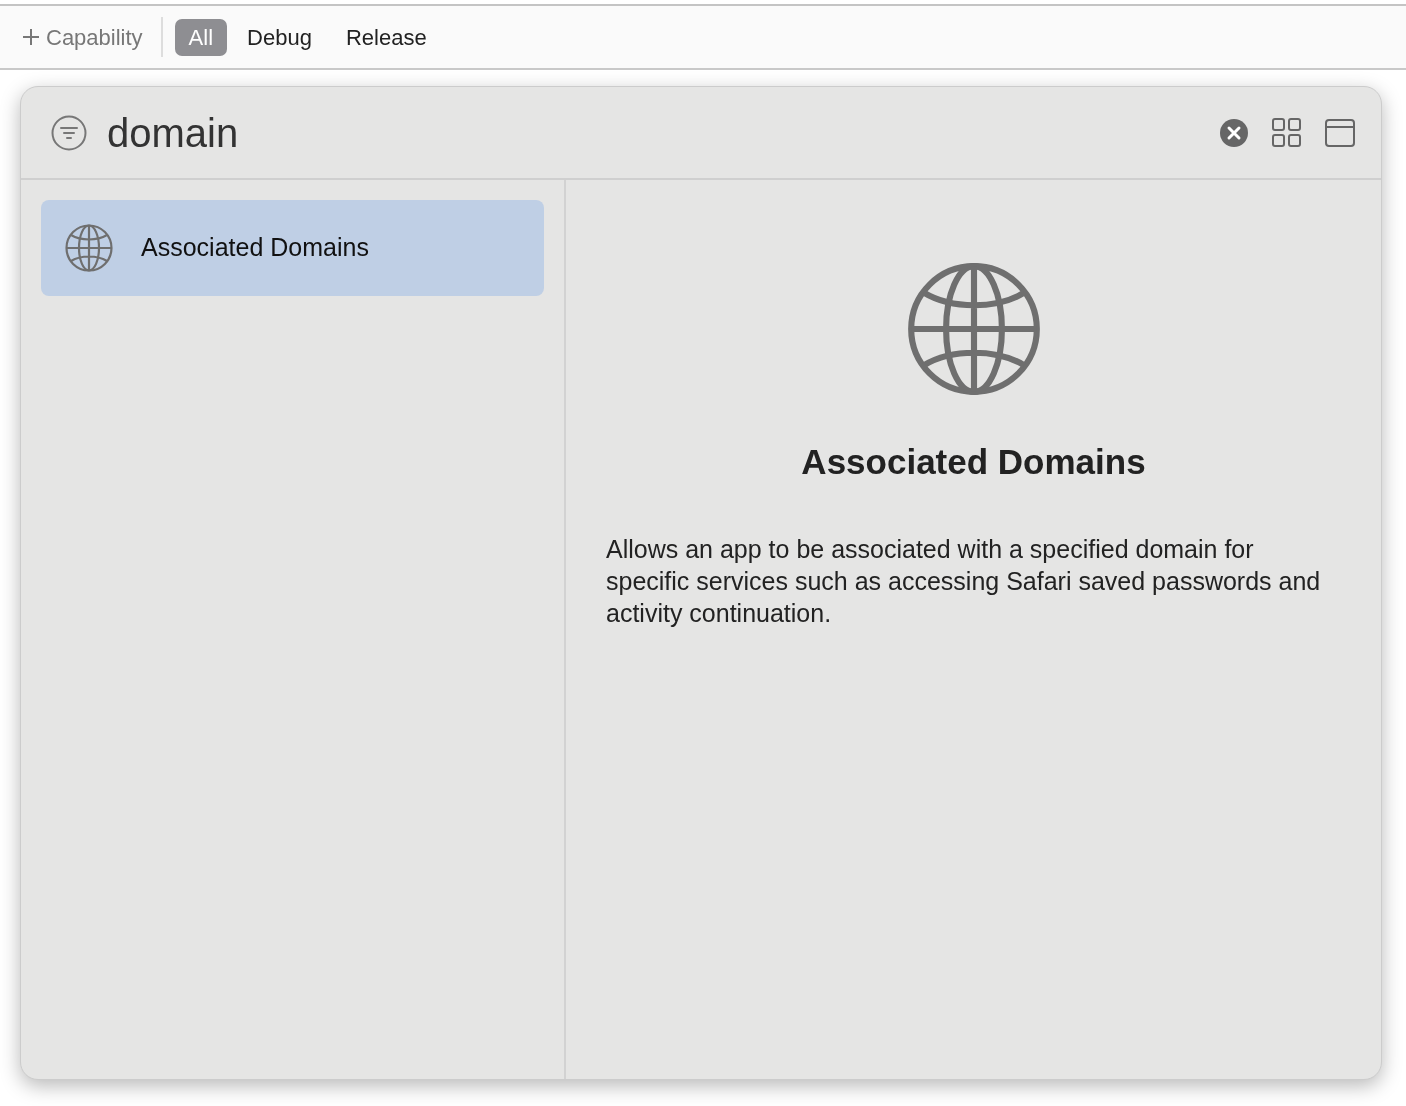 This screenshot has width=1406, height=1106. What do you see at coordinates (1286, 132) in the screenshot?
I see `grid-view-icon` at bounding box center [1286, 132].